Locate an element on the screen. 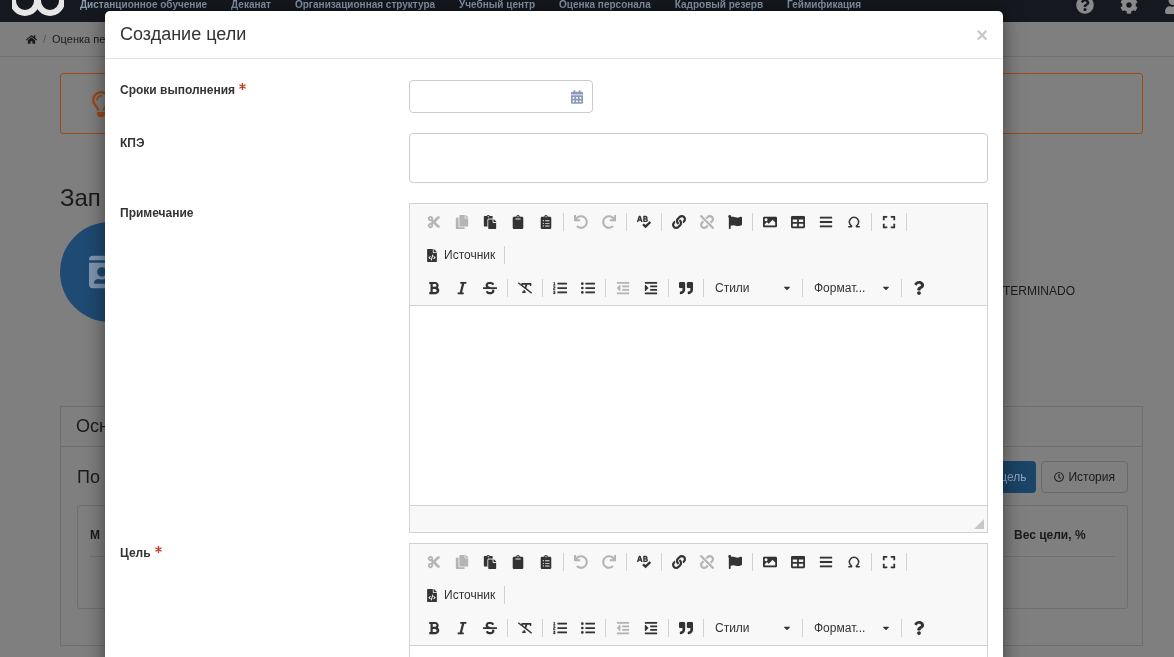 This screenshot has height=657, width=1174. field-label: КПЭ is located at coordinates (132, 143).